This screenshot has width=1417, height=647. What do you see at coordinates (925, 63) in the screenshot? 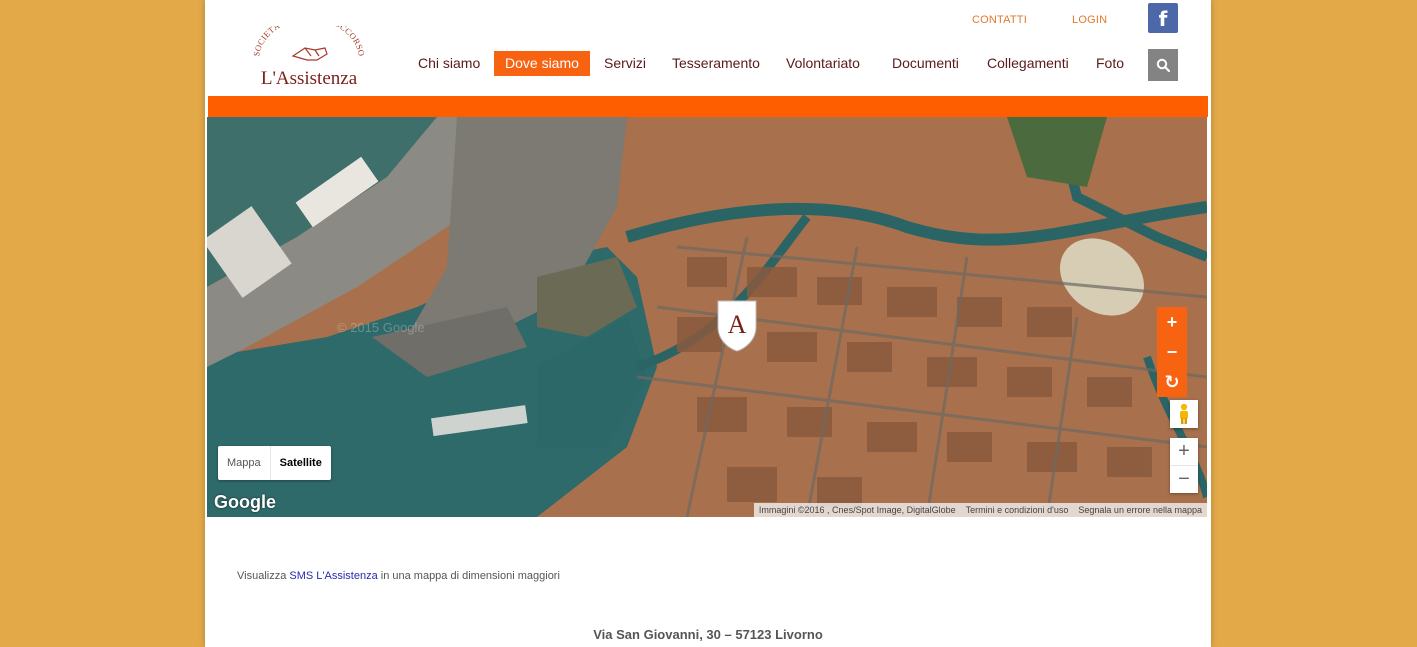
I see `nav-documenti: Documenti` at bounding box center [925, 63].